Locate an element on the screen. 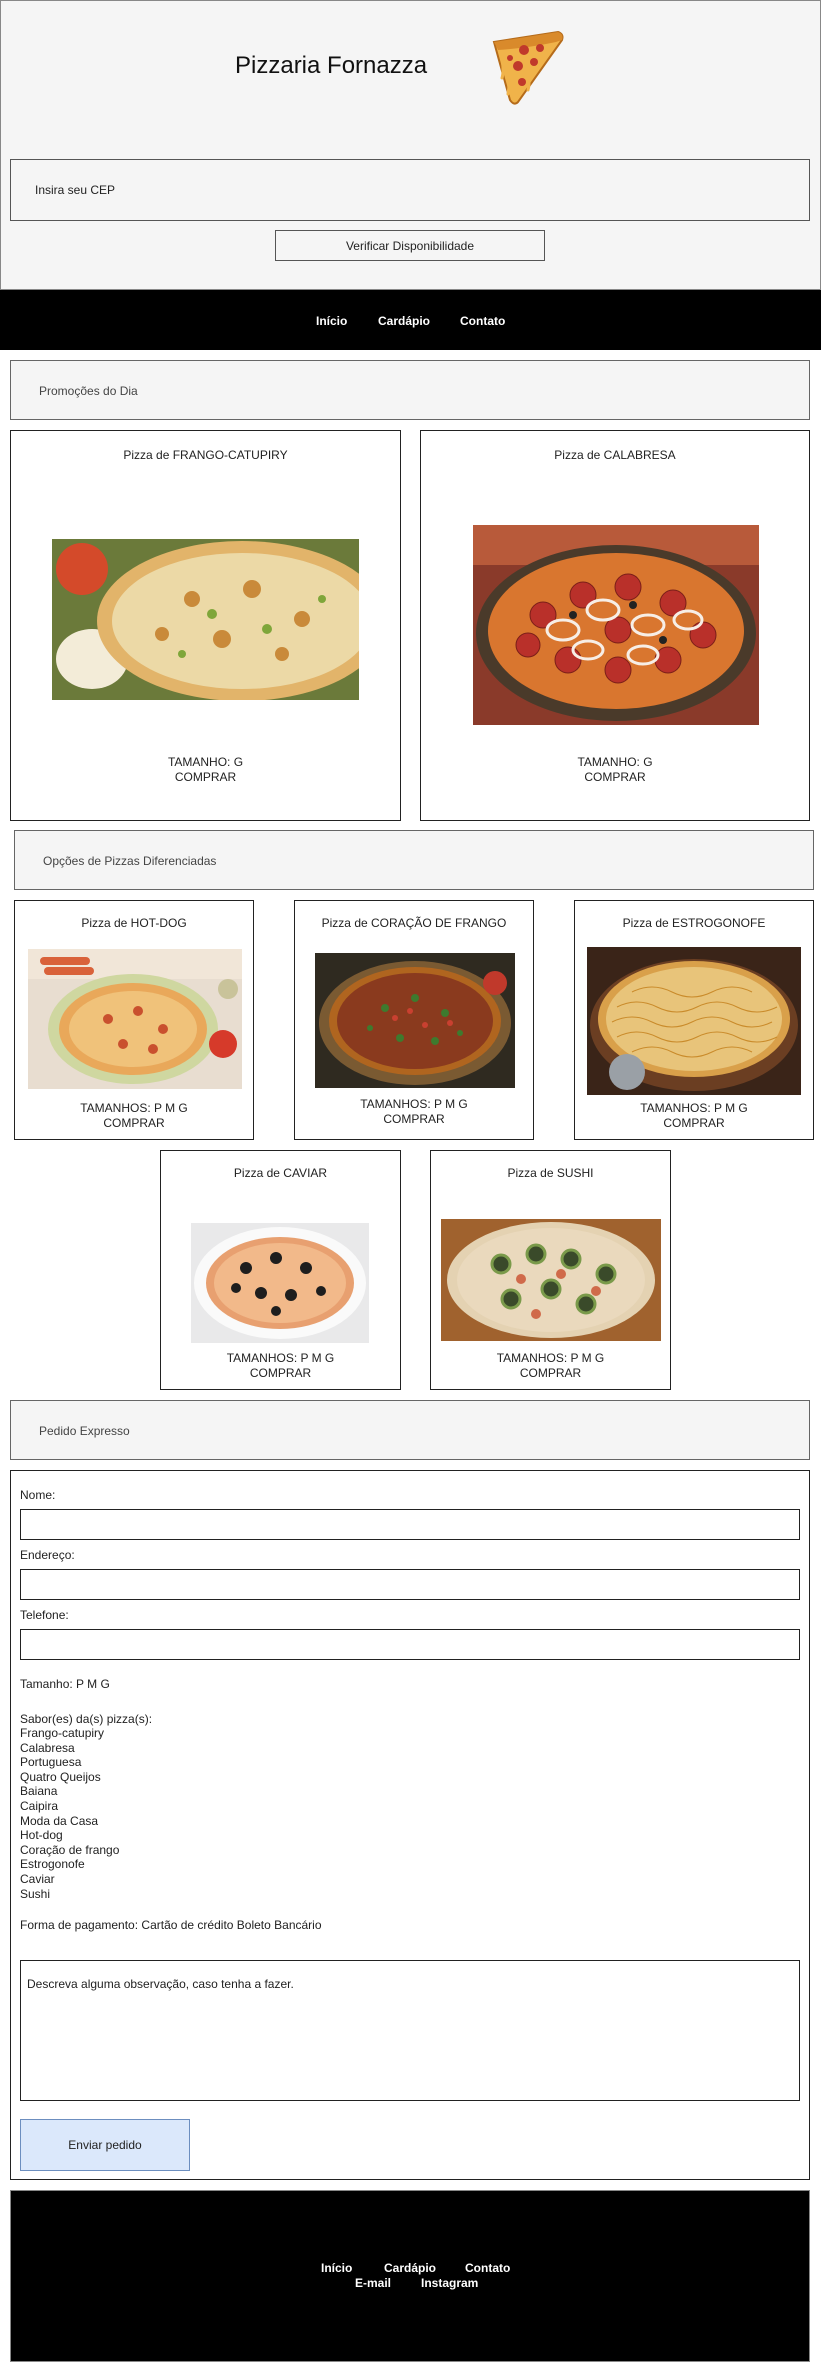 The image size is (821, 2371). special-banner: Opções de Pizzas Diferenciadas is located at coordinates (414, 860).